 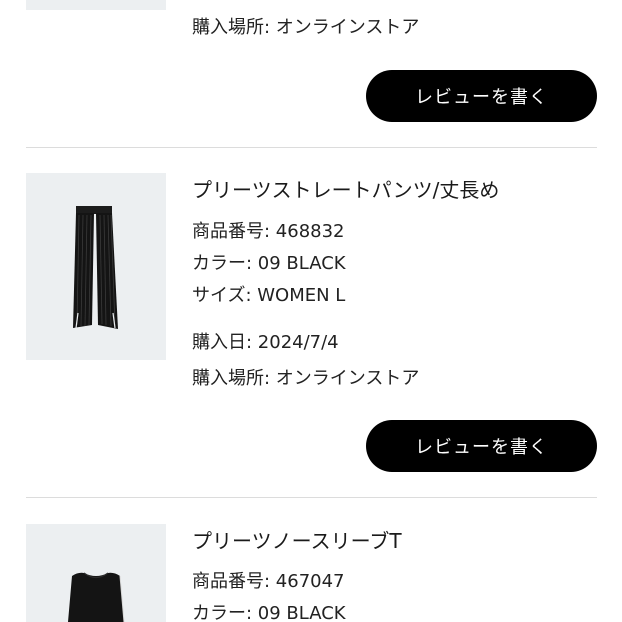 I want to click on sleeveless-top-image, so click(x=96, y=597).